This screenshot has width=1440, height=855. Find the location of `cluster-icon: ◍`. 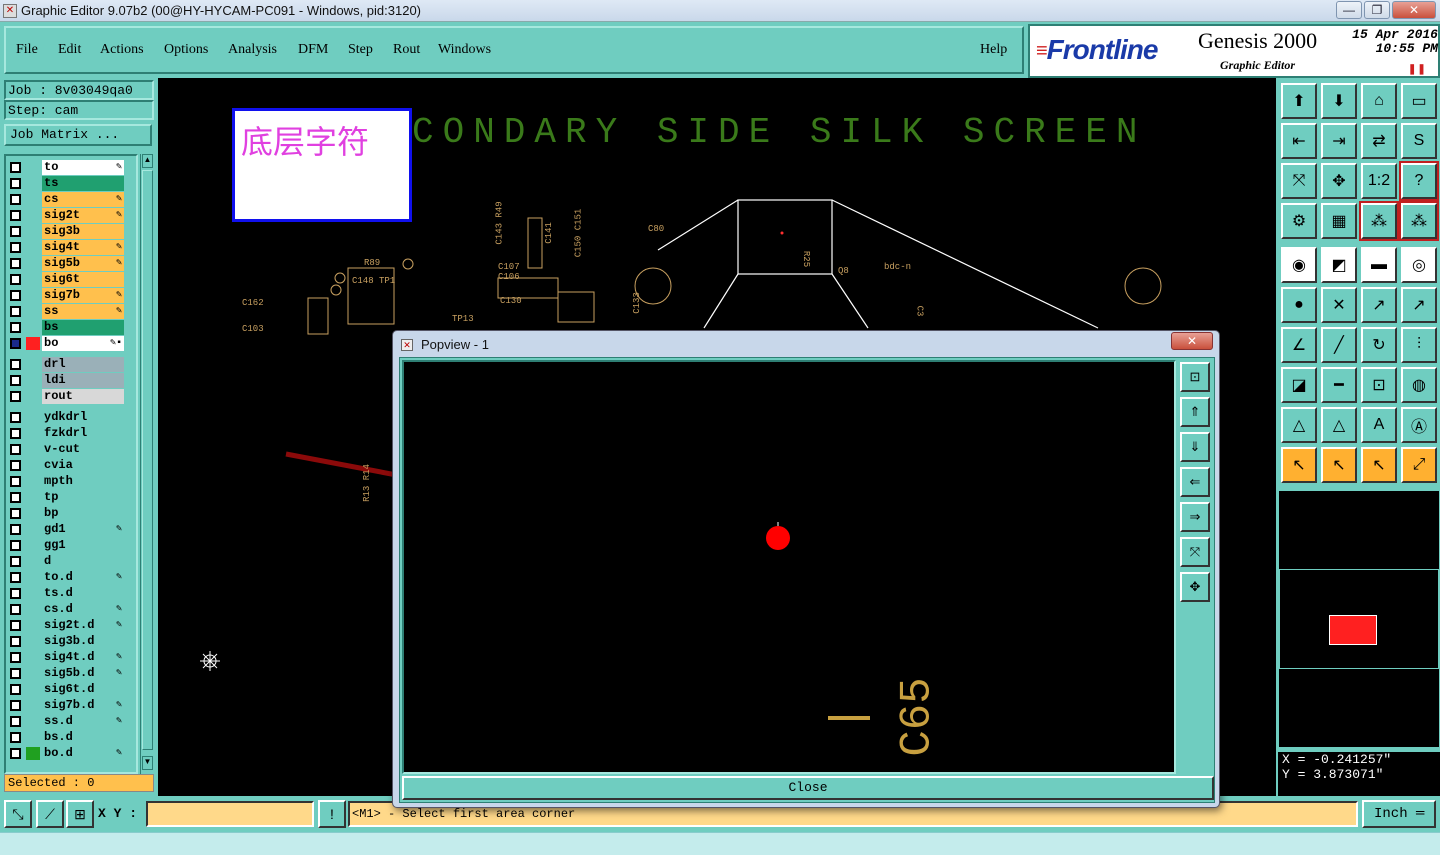

cluster-icon: ◍ is located at coordinates (1419, 385).